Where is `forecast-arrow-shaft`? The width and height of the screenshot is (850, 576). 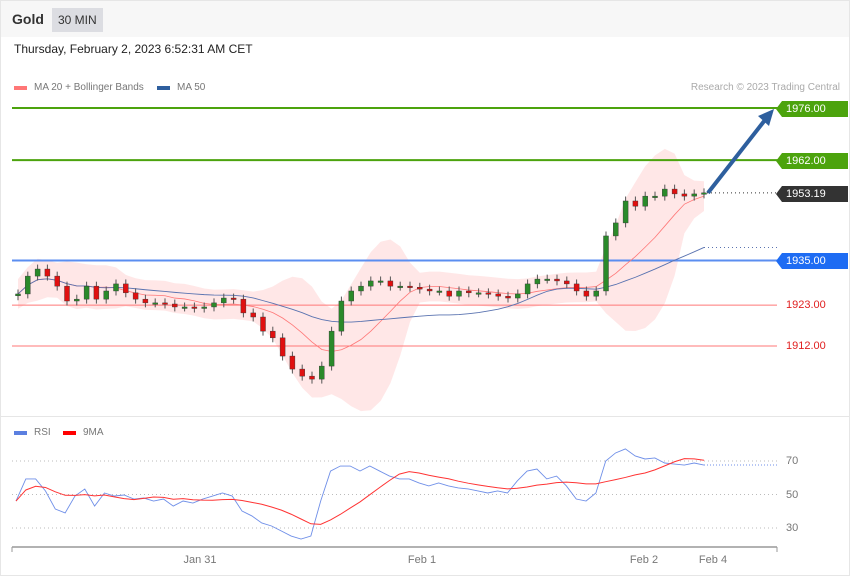
forecast-arrow-shaft is located at coordinates (736, 156).